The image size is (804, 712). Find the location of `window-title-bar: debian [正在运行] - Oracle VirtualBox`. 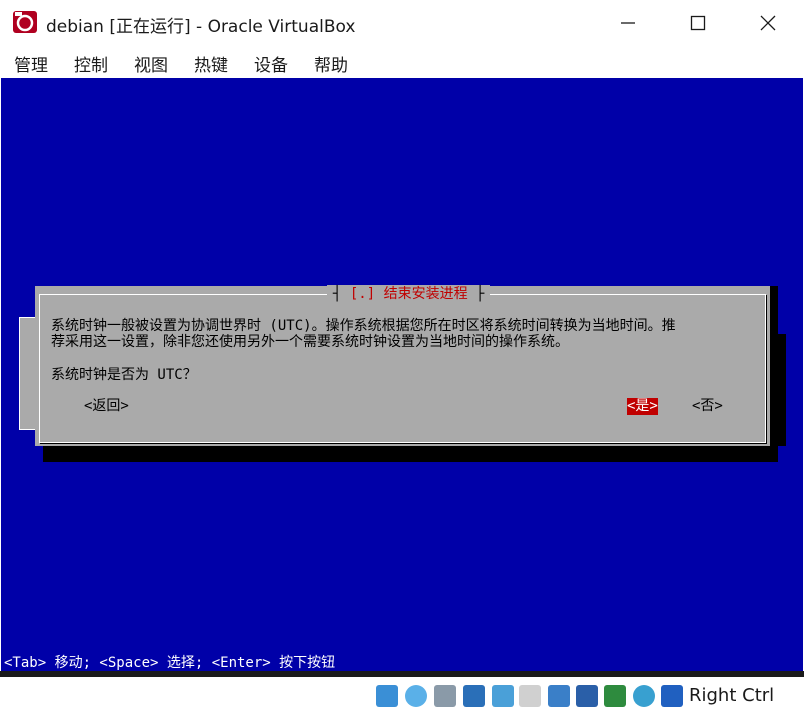

window-title-bar: debian [正在运行] - Oracle VirtualBox is located at coordinates (402, 22).